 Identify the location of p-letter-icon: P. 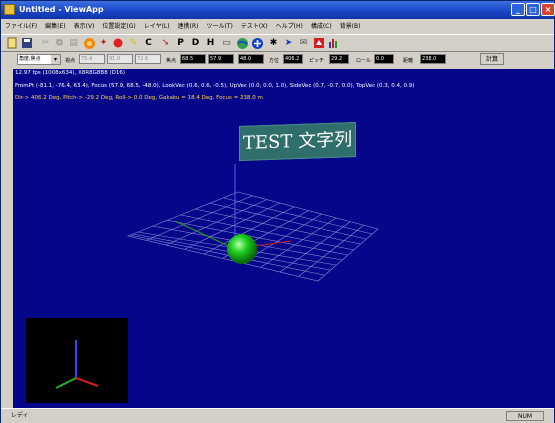
(180, 43).